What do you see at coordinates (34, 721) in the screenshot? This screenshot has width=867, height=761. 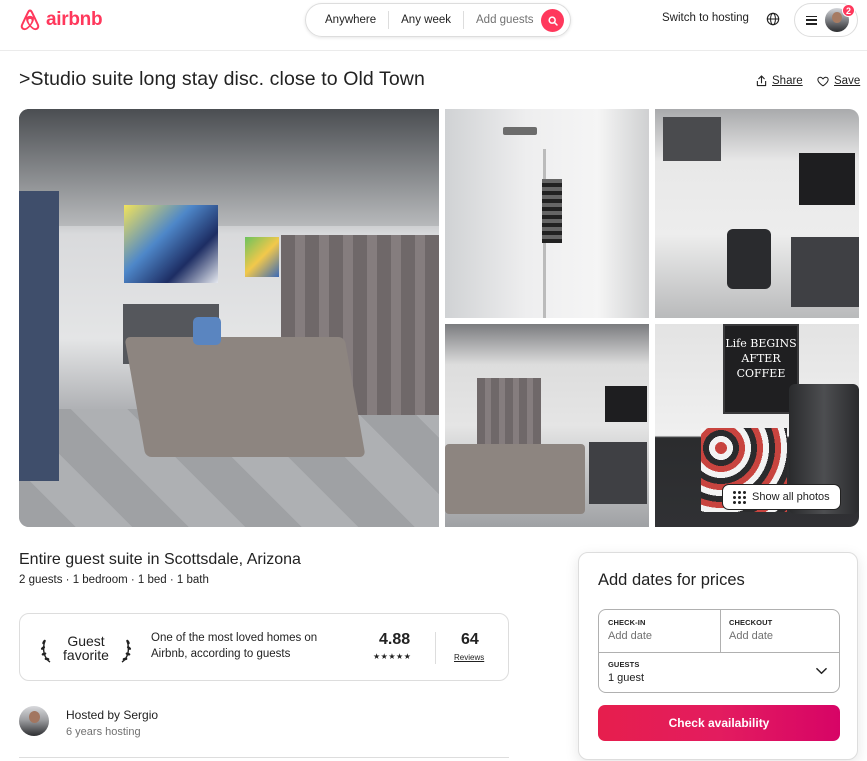 I see `host-avatar` at bounding box center [34, 721].